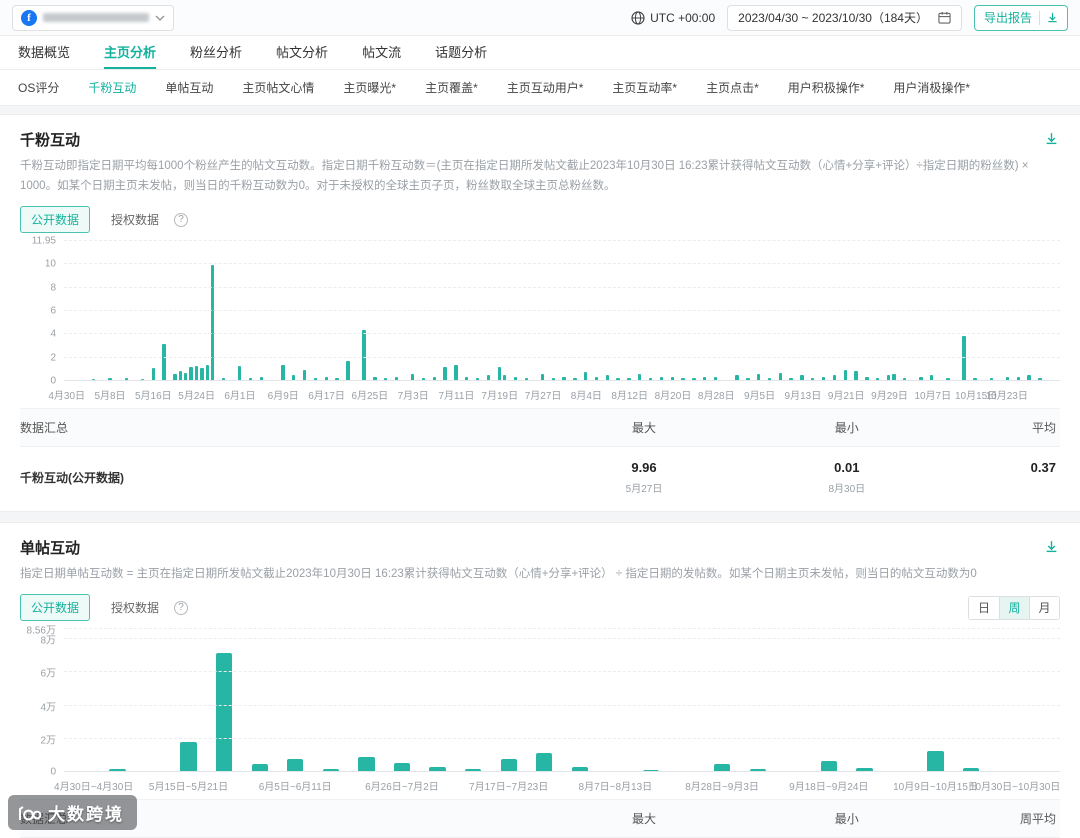 This screenshot has height=838, width=1080. Describe the element at coordinates (644, 87) in the screenshot. I see `sub-tab-7: 主页互动率*` at that location.